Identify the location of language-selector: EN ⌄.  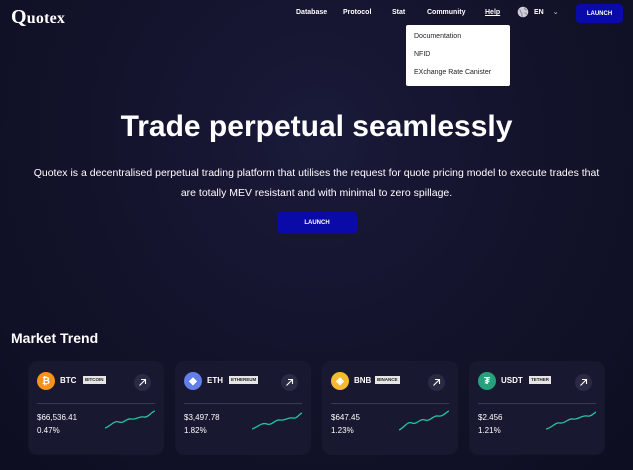
(538, 12).